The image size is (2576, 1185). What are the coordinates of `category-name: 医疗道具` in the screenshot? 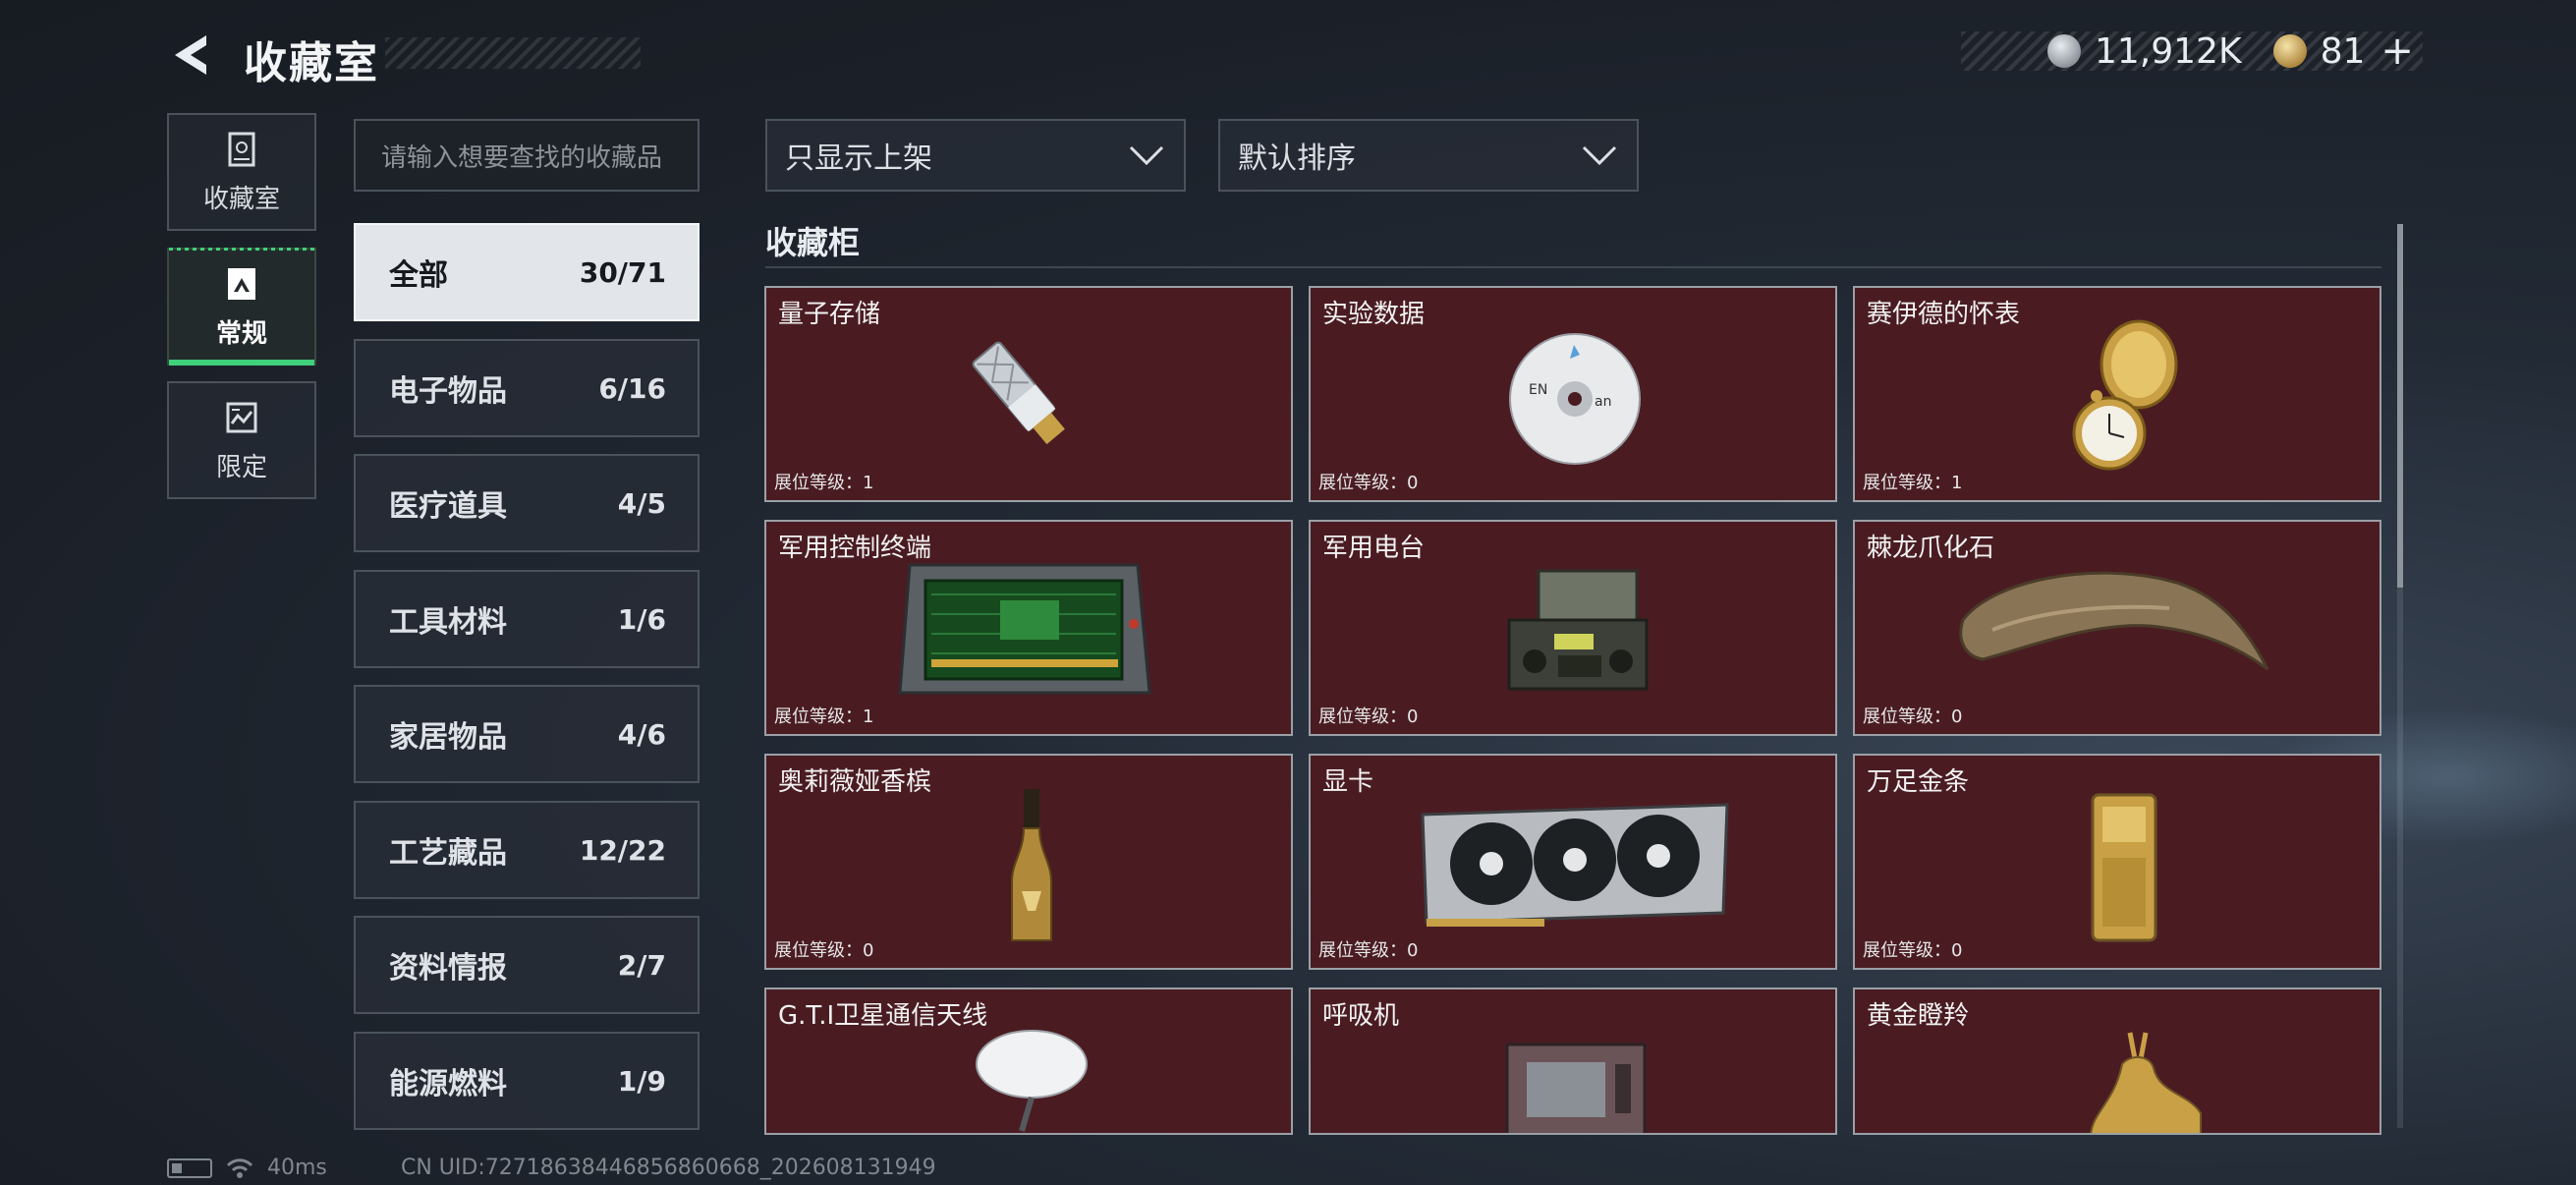 It's located at (448, 507).